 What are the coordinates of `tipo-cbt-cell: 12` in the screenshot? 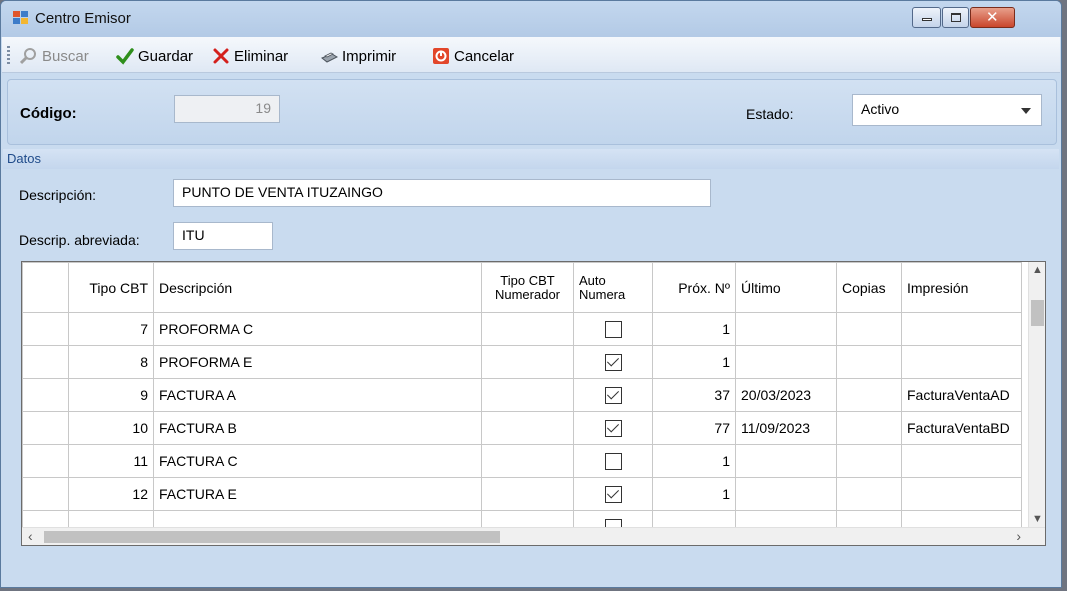 It's located at (111, 494).